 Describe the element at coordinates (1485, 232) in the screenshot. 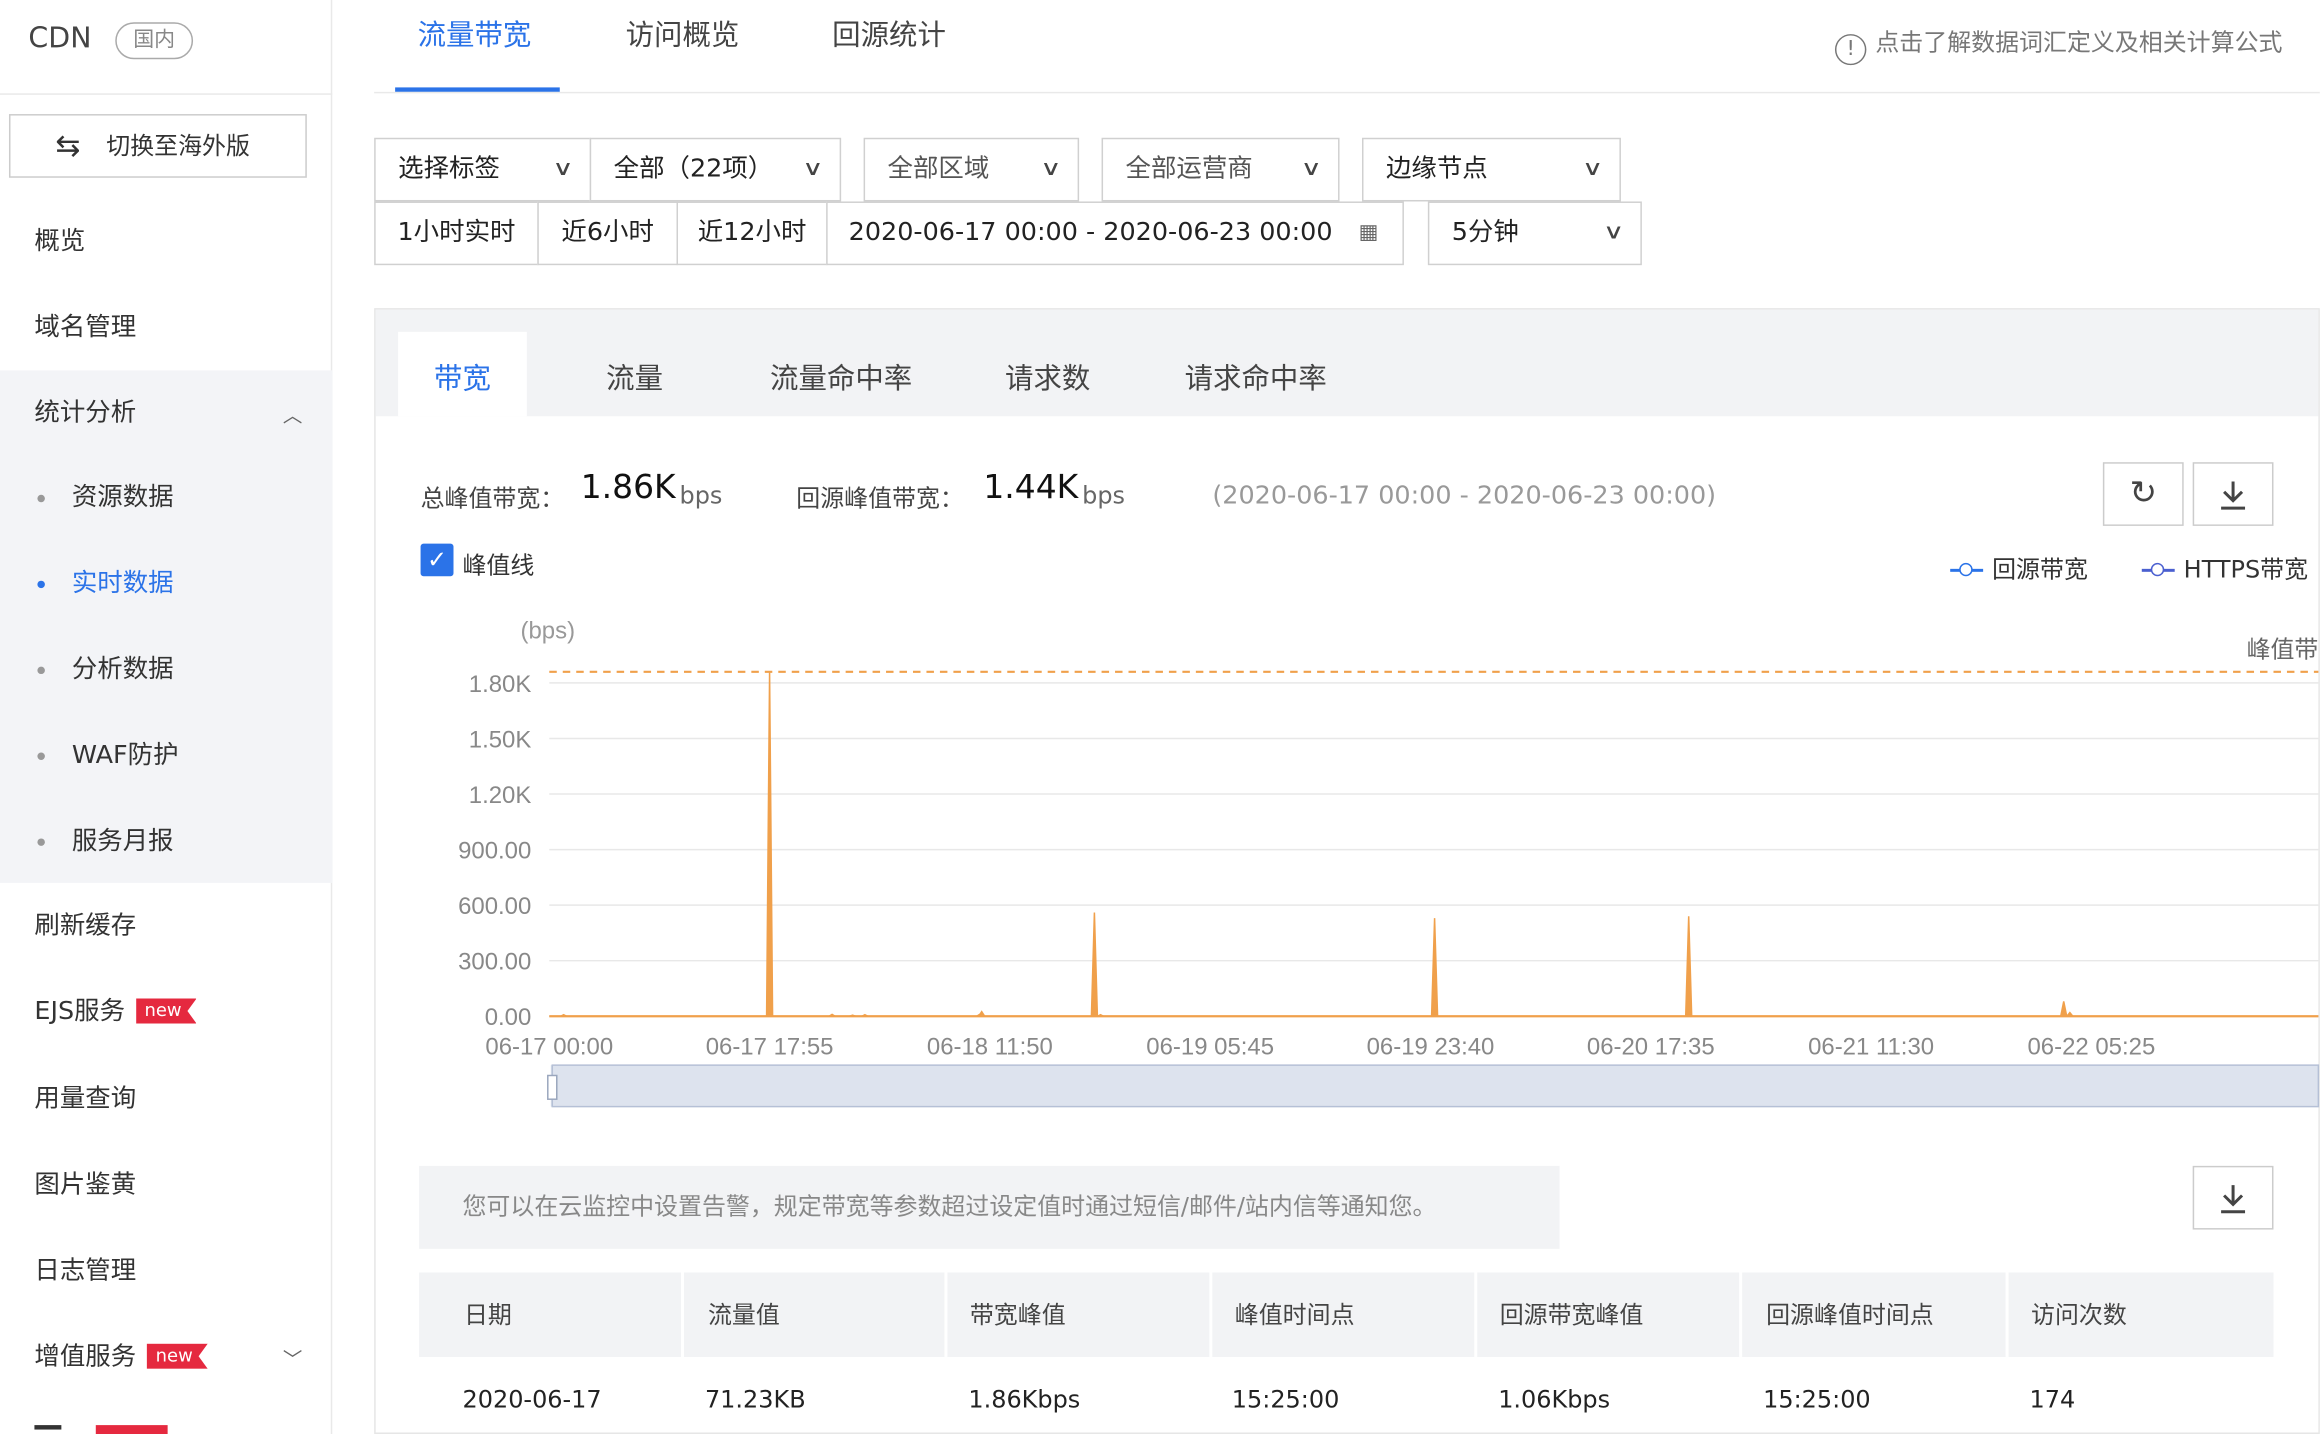

I see `granularity-select-value: 5分钟` at that location.